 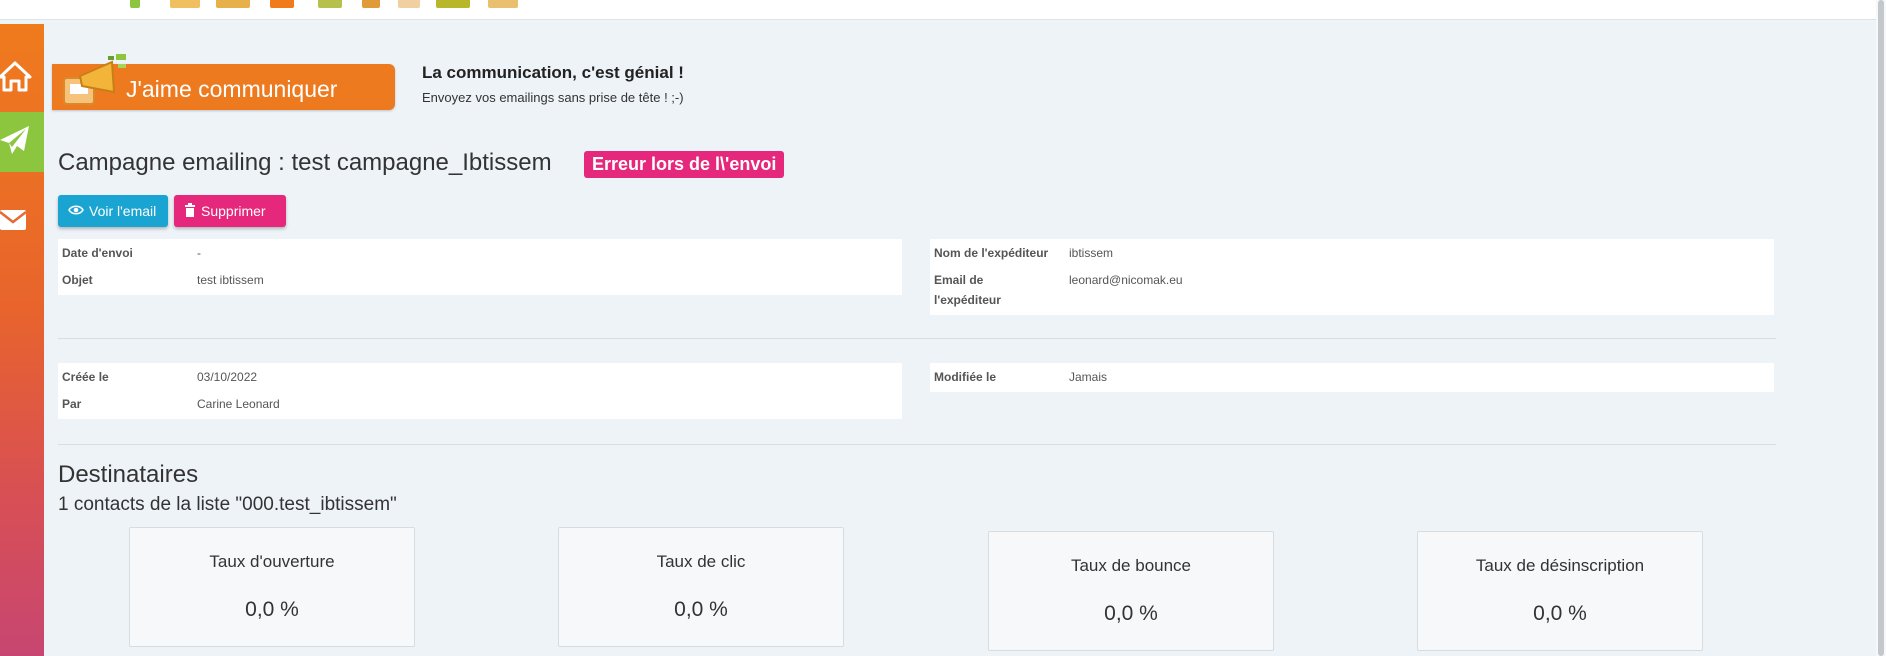 I want to click on sidebar-item-campaigns, so click(x=22, y=142).